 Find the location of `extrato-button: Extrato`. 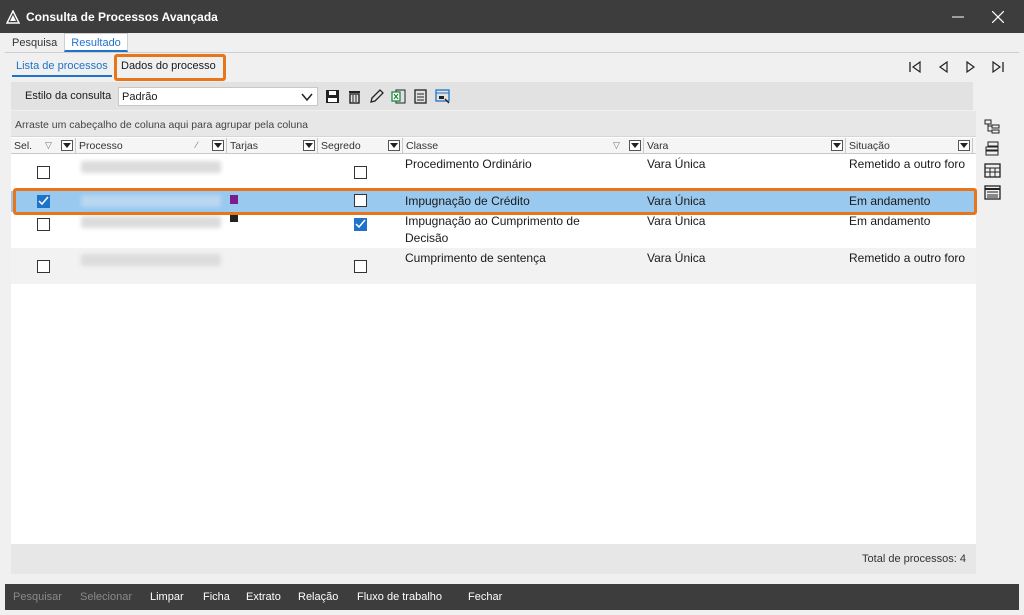

extrato-button: Extrato is located at coordinates (263, 597).